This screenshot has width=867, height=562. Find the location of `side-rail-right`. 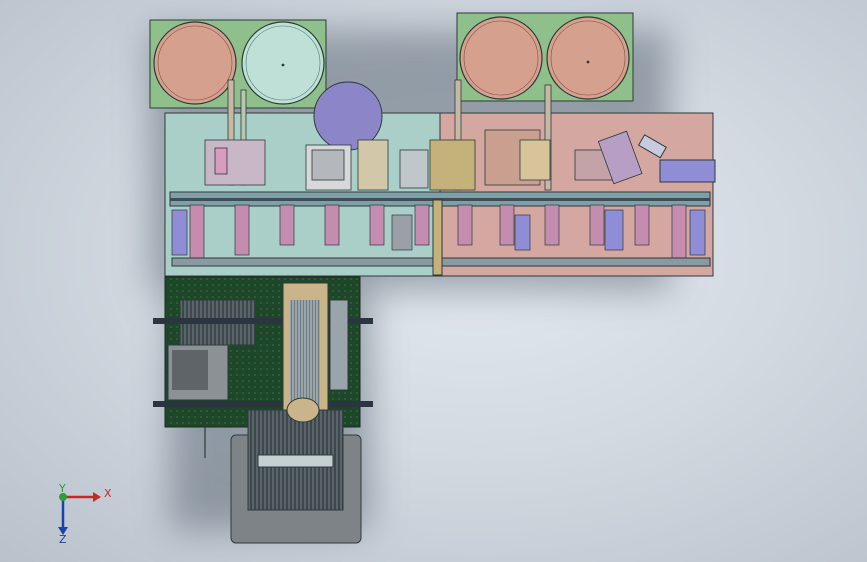

side-rail-right is located at coordinates (687, 171).